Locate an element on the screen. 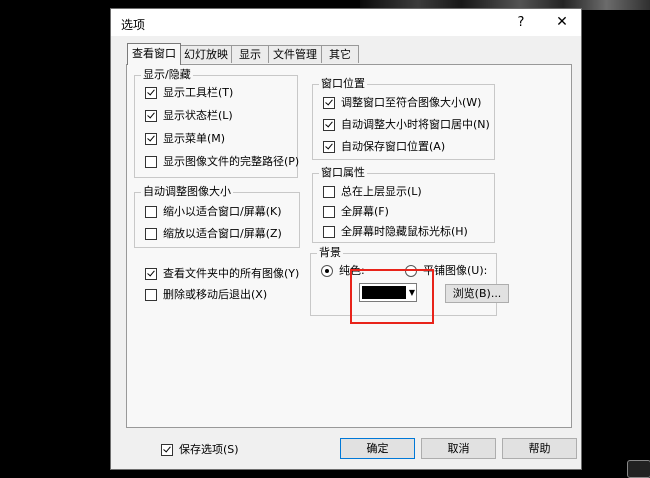 The image size is (650, 478). checkbox-label: 全屏幕(F) is located at coordinates (365, 211).